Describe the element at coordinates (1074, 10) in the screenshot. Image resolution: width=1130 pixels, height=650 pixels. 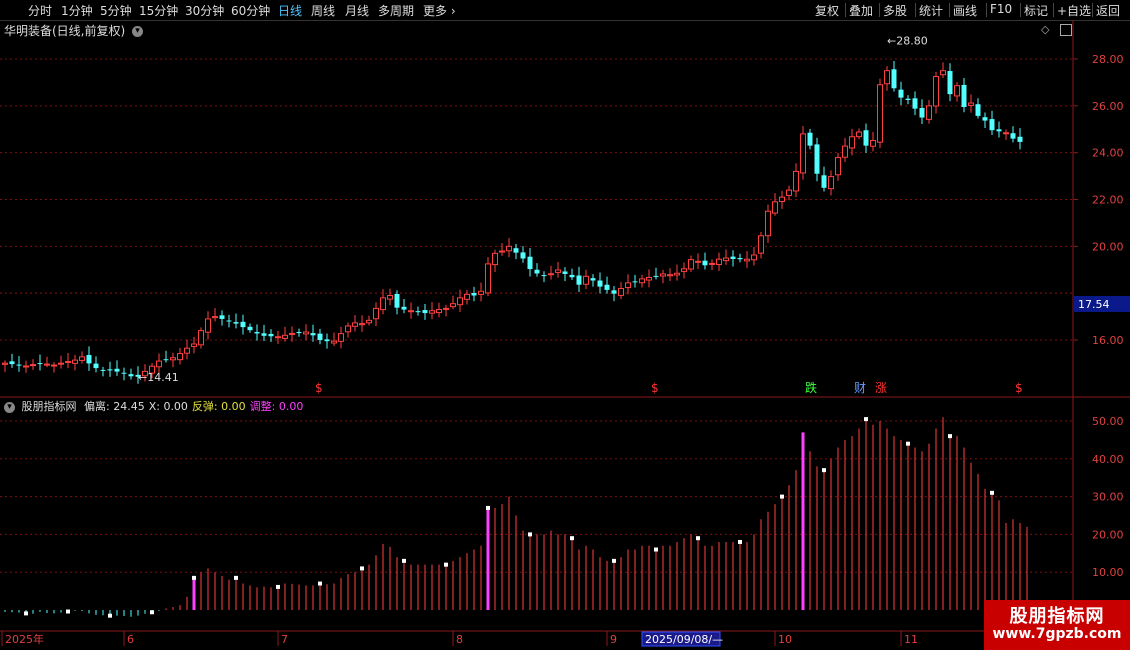
I see `tool-button: +自选` at that location.